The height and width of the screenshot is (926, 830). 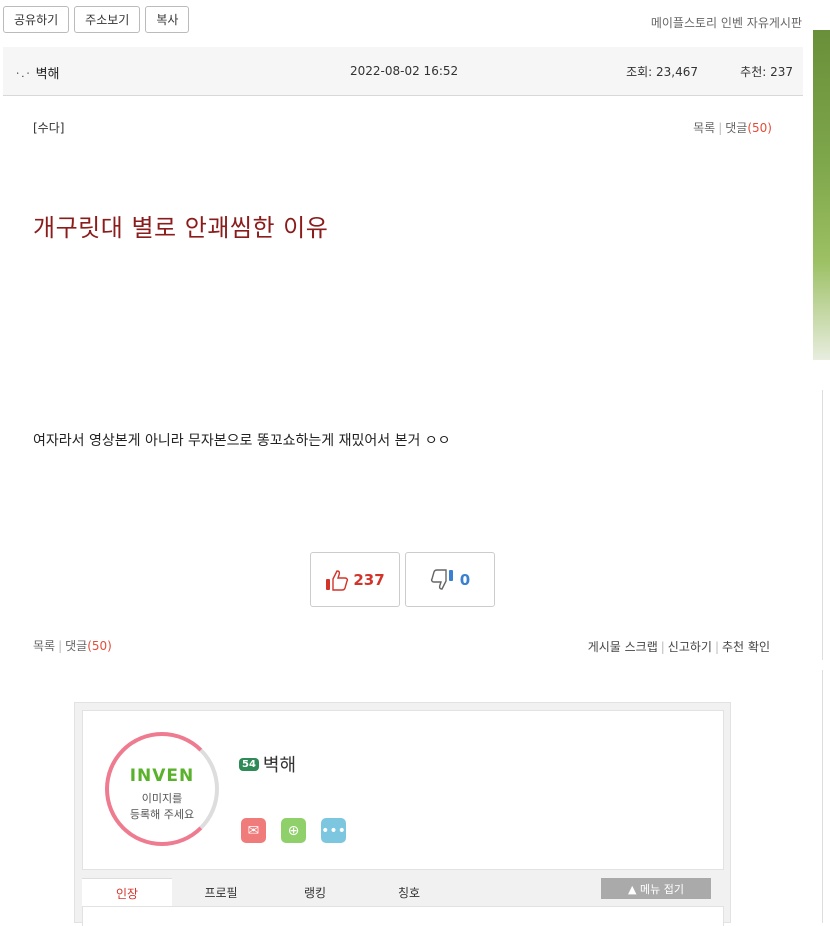 What do you see at coordinates (162, 776) in the screenshot?
I see `inven-logo: INVEN` at bounding box center [162, 776].